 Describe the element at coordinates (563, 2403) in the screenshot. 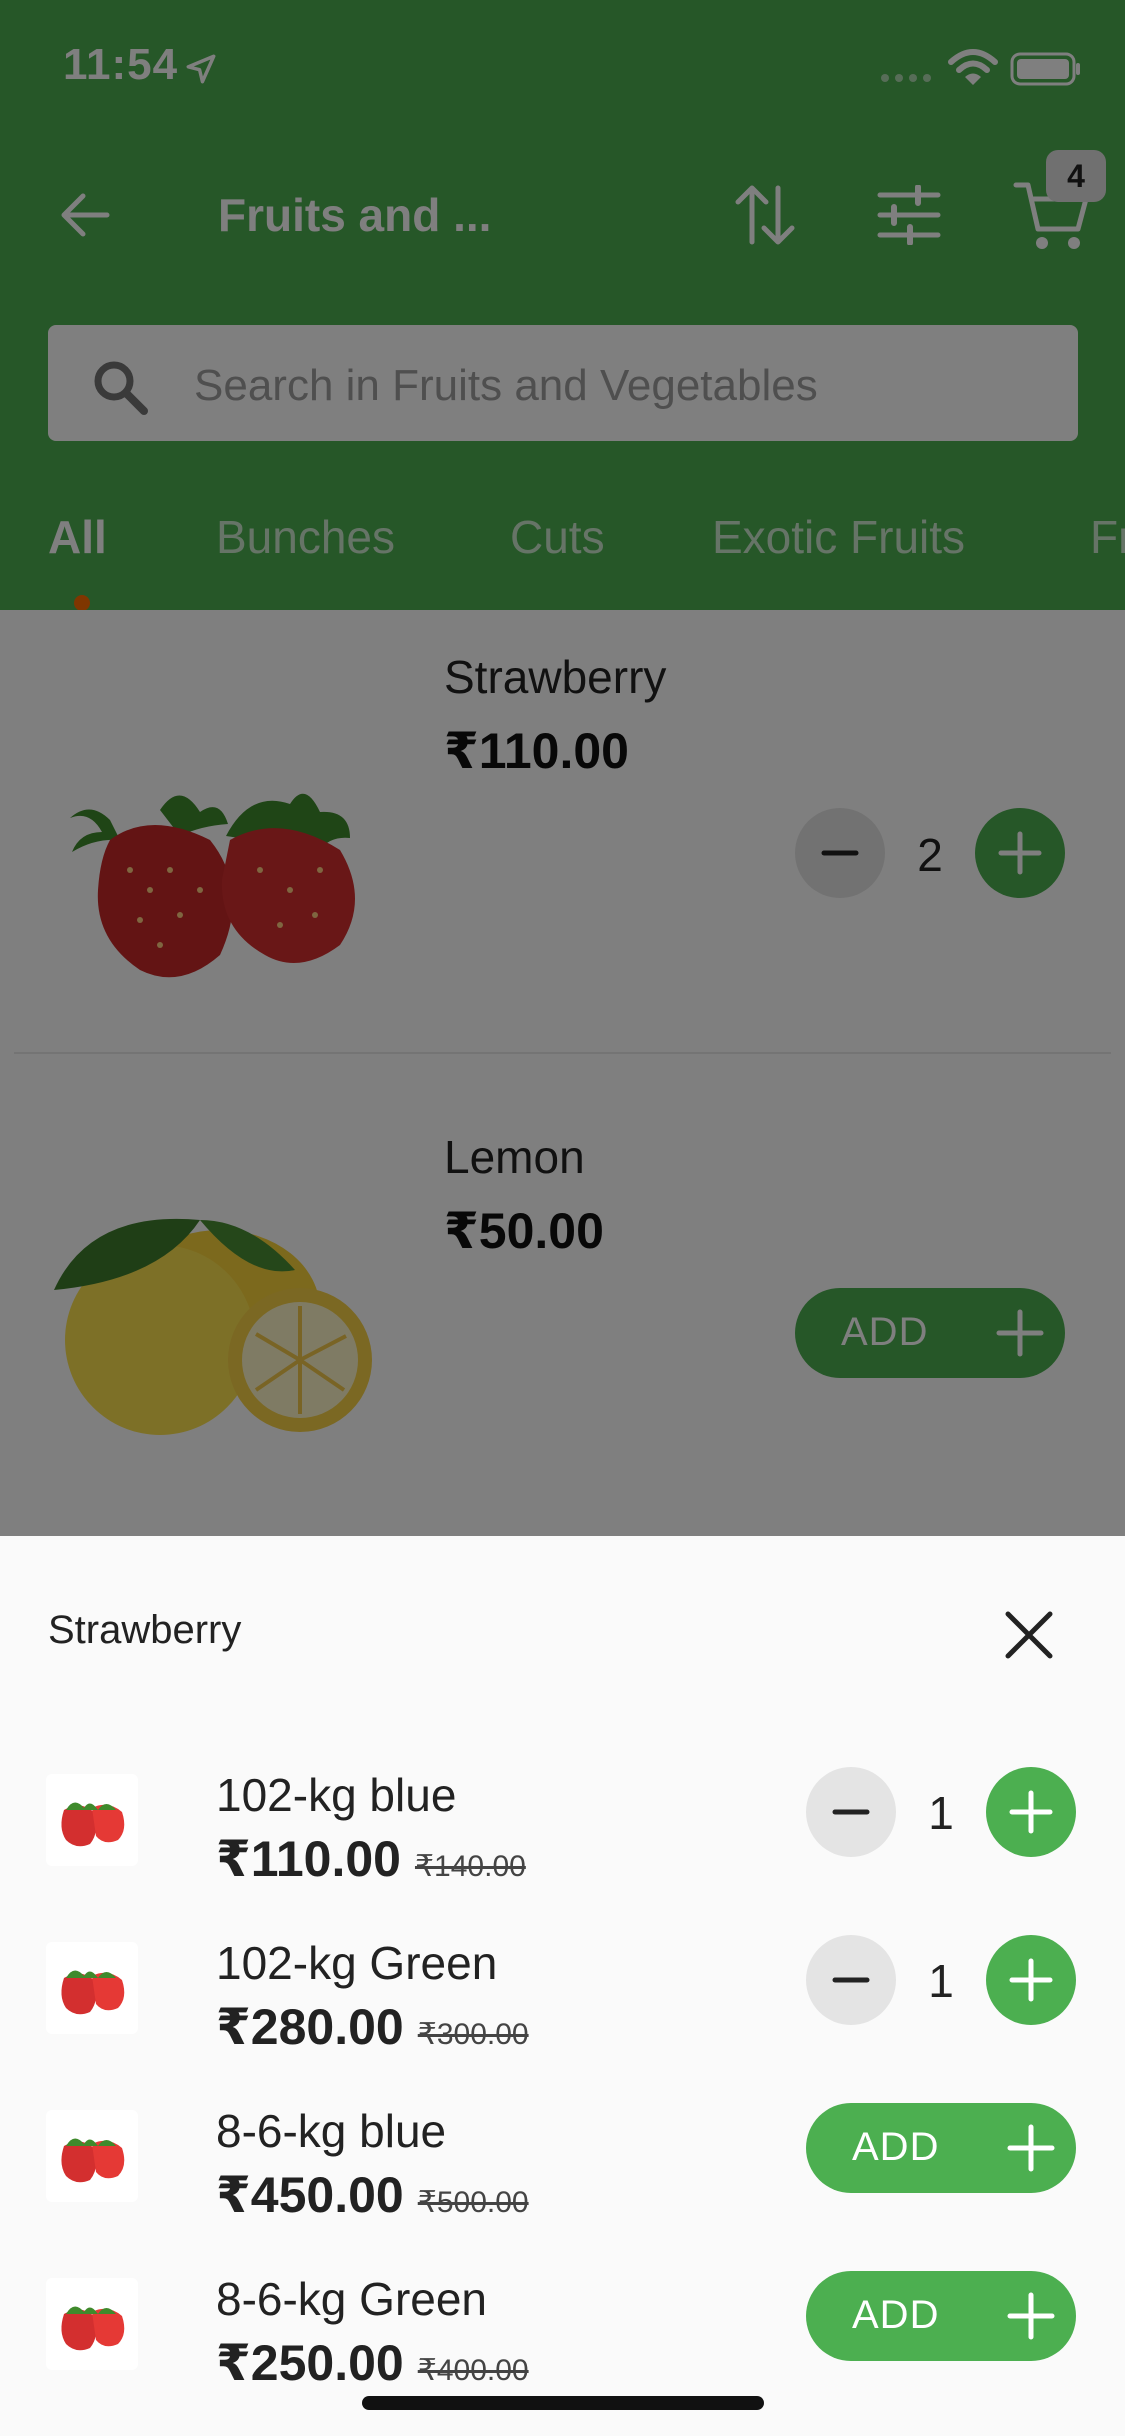

I see `home-indicator` at that location.